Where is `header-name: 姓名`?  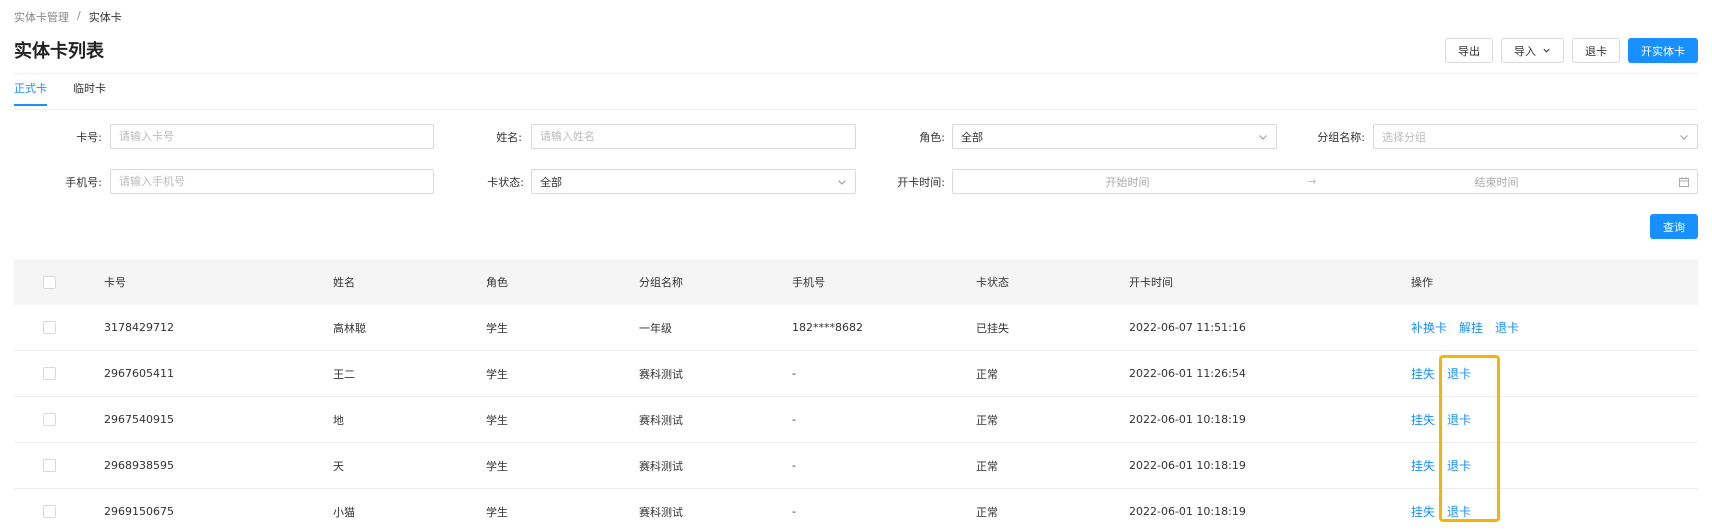
header-name: 姓名 is located at coordinates (344, 282).